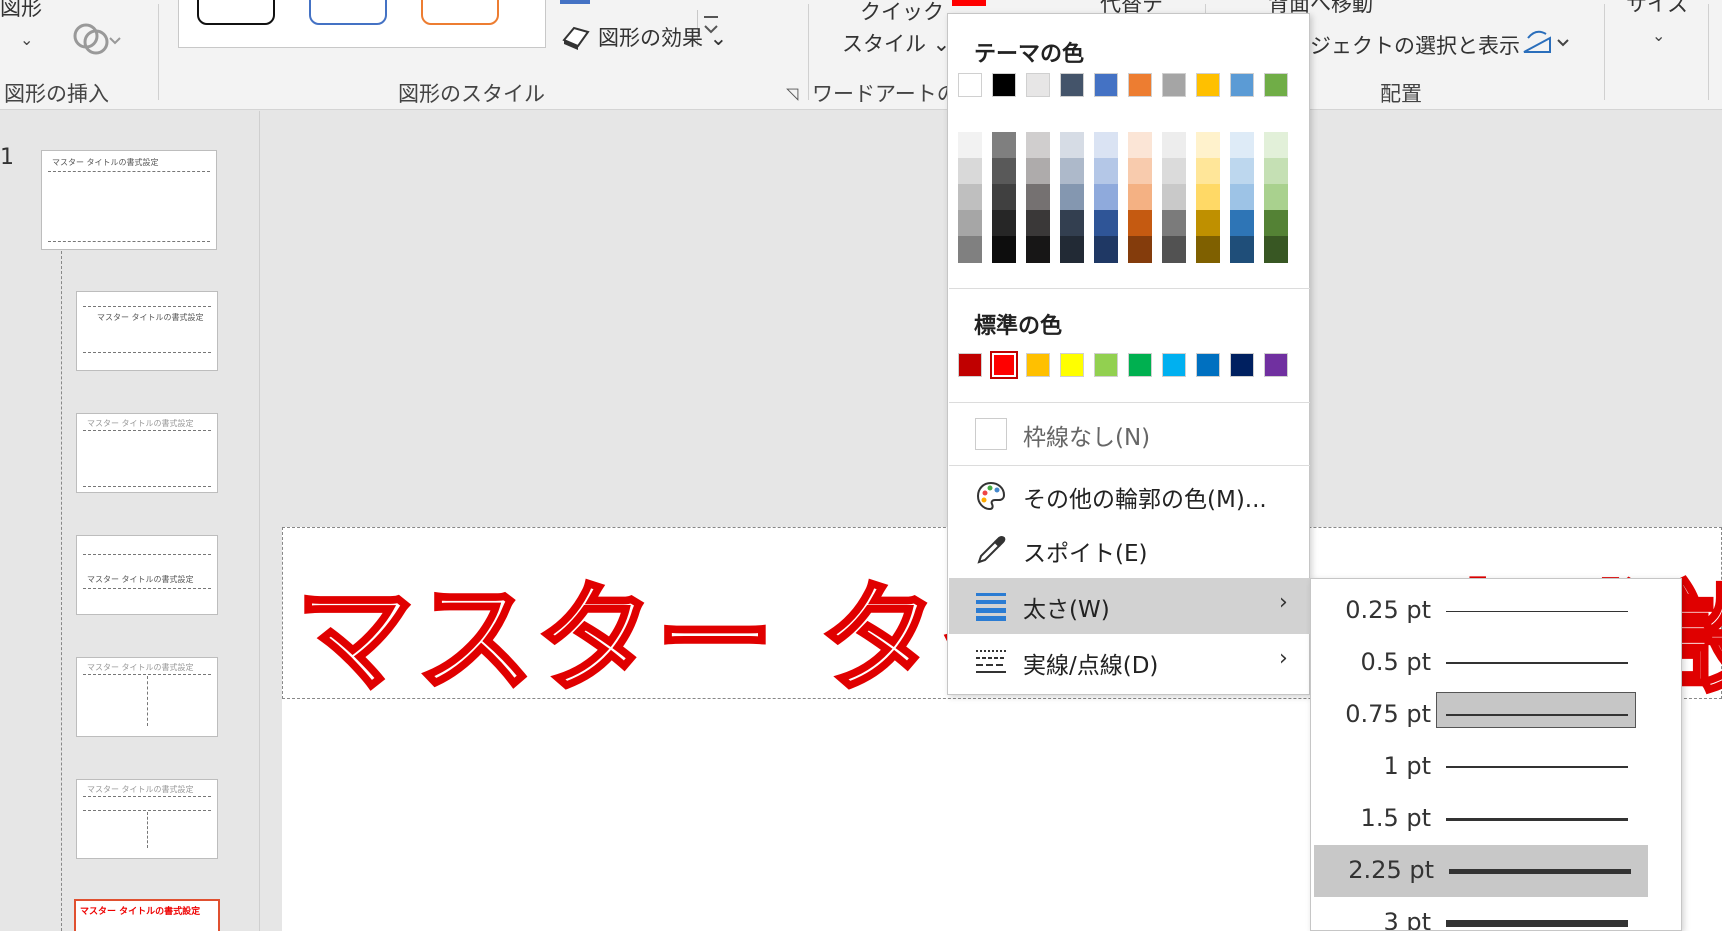  Describe the element at coordinates (1129, 434) in the screenshot. I see `no-outline-item: 枠線なし(N)` at that location.